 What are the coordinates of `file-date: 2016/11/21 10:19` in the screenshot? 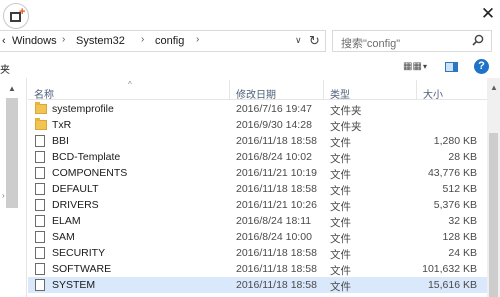 It's located at (276, 173).